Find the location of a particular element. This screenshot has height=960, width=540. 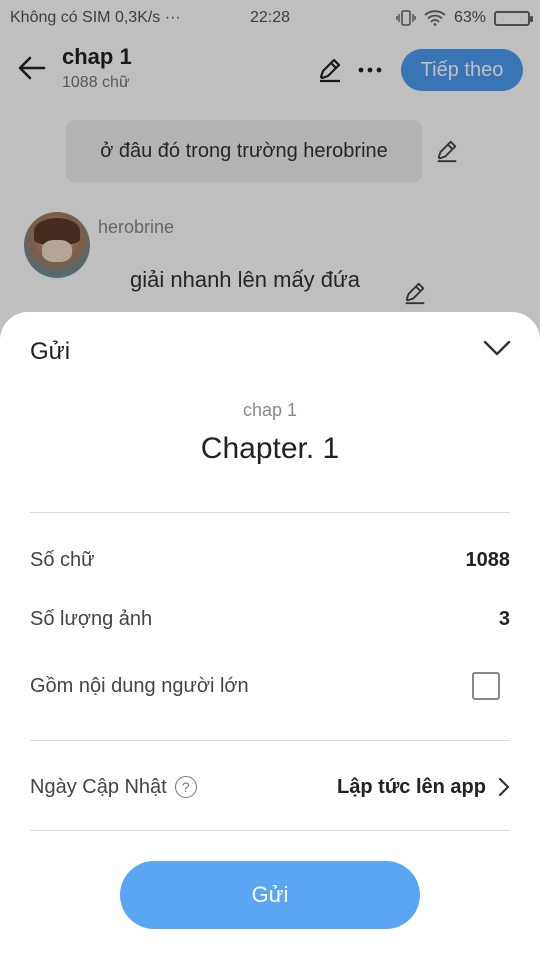

update-date-row: Ngày Cập Nhật ? Lập tức lên app is located at coordinates (270, 787).